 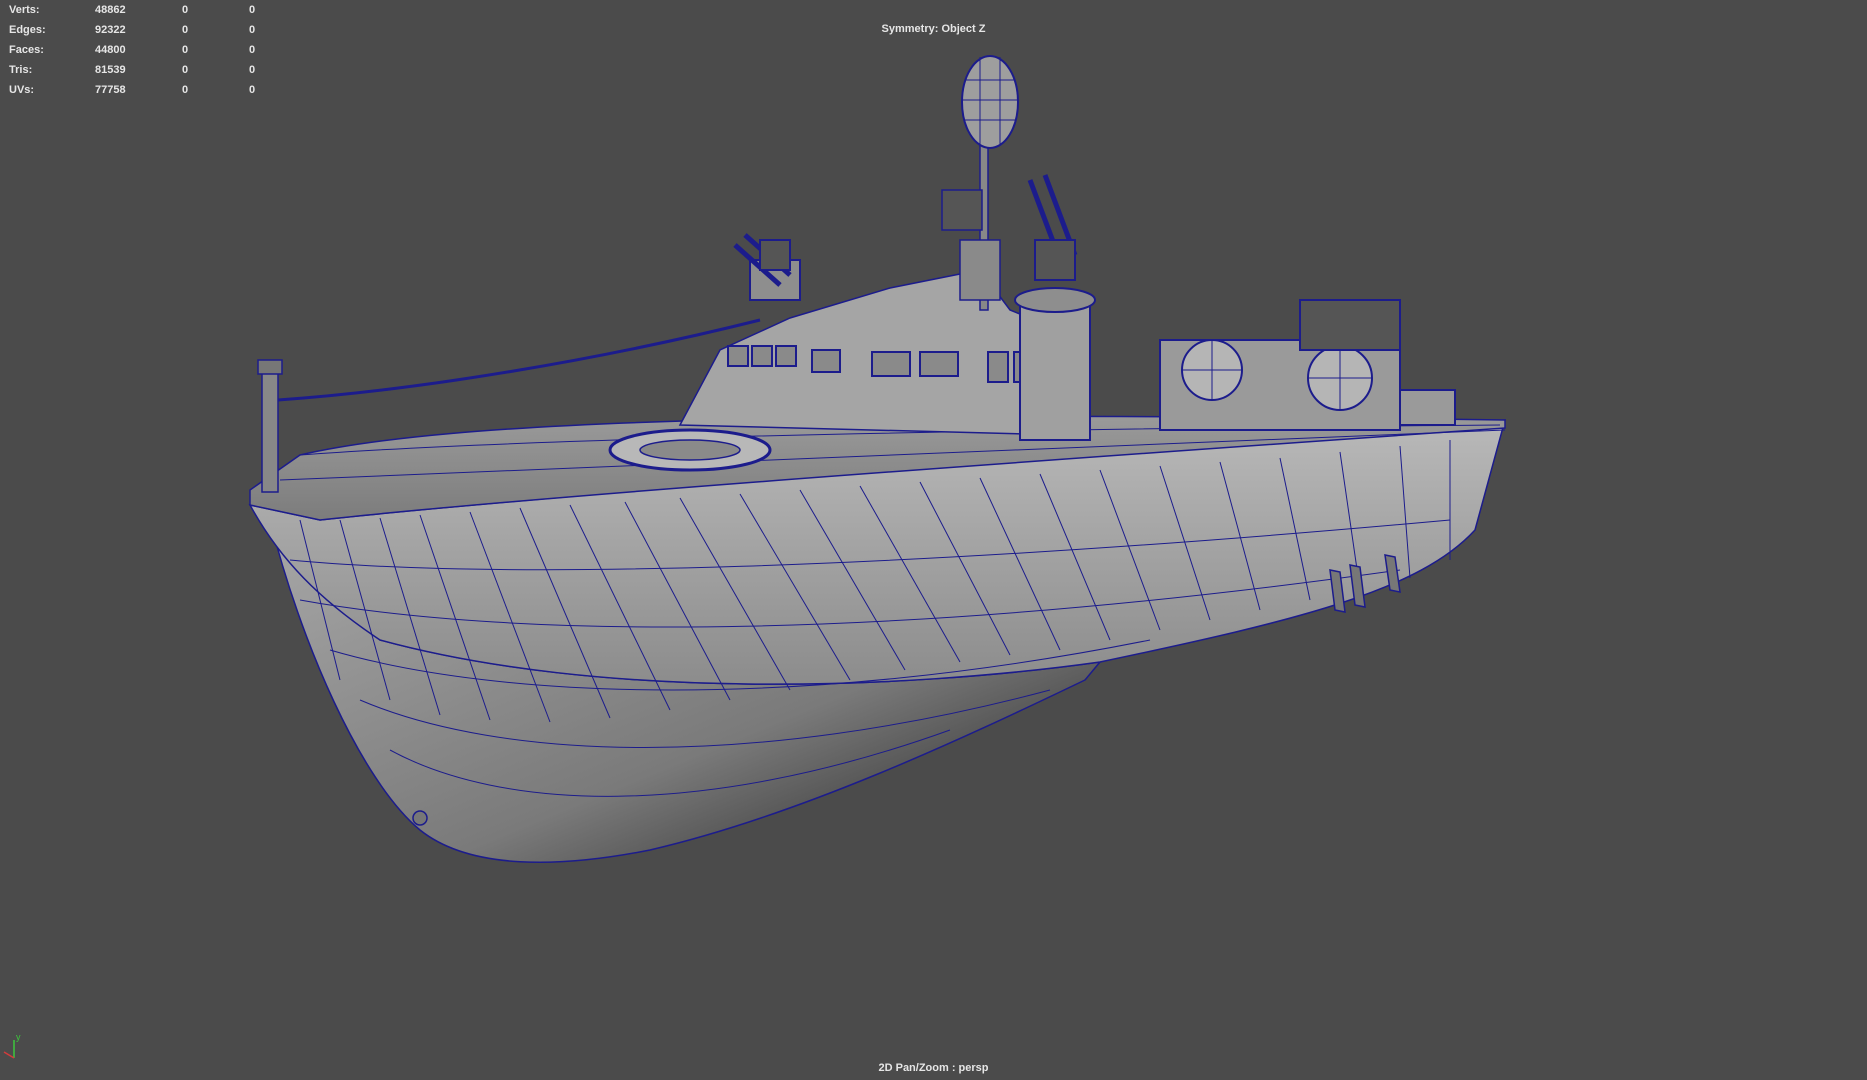 I want to click on camera-label: 2D Pan/Zoom : persp, so click(x=933, y=1068).